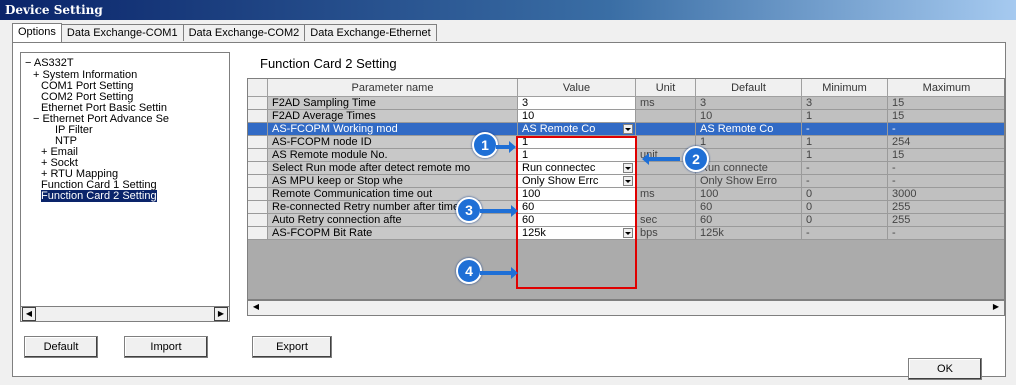 The width and height of the screenshot is (1016, 385). Describe the element at coordinates (393, 116) in the screenshot. I see `cell-name: F2AD Average Times` at that location.